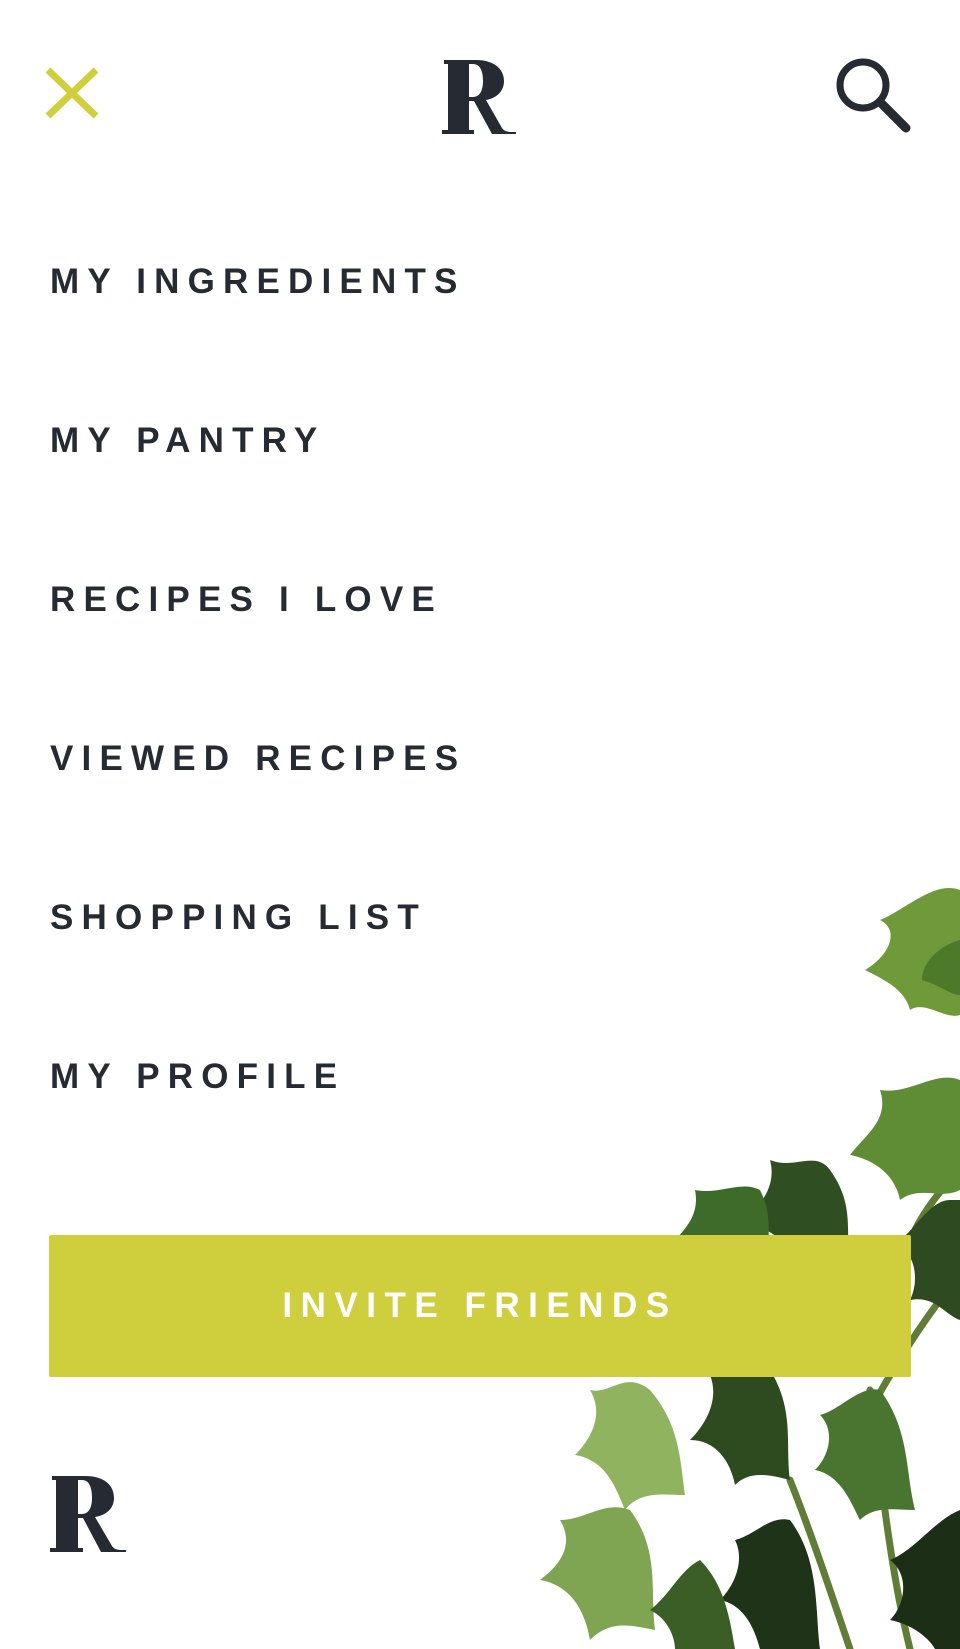 This screenshot has width=960, height=1649. I want to click on menu-link-recipes-i-love: RECIPES I LOVE, so click(246, 600).